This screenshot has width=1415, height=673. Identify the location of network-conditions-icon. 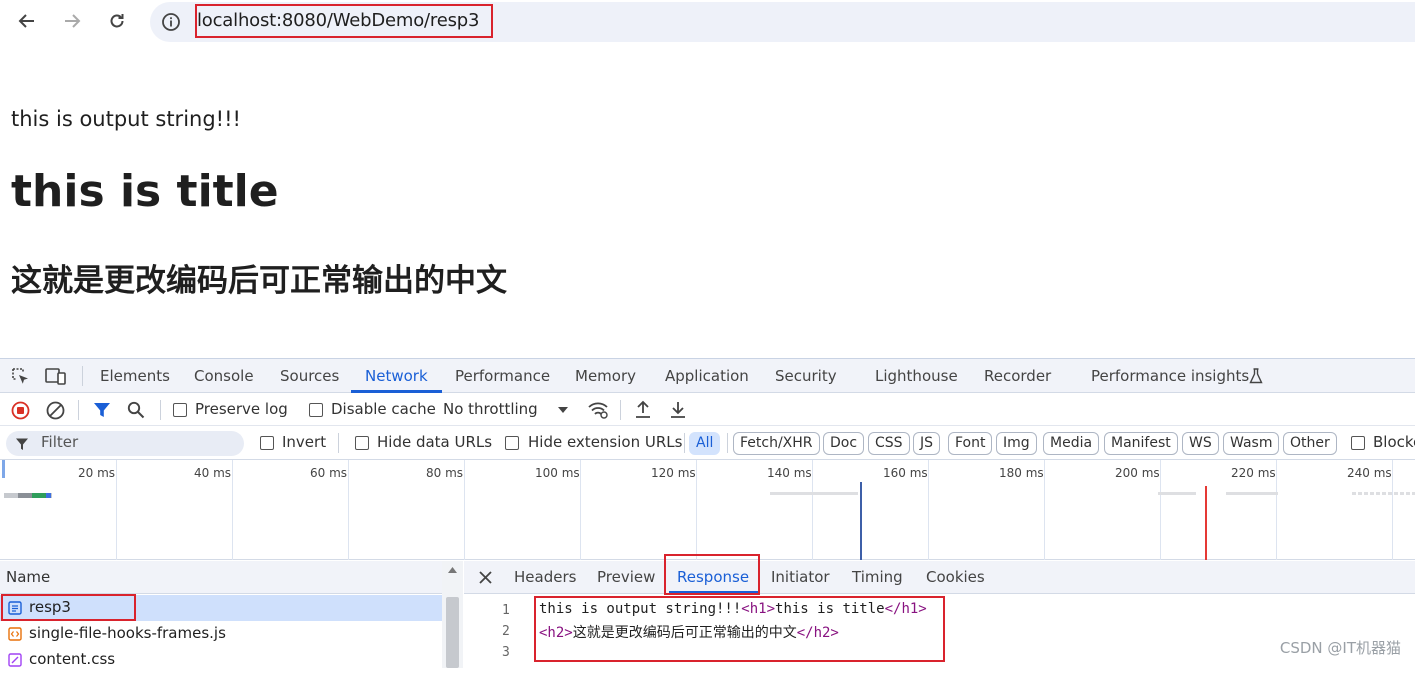
(598, 410).